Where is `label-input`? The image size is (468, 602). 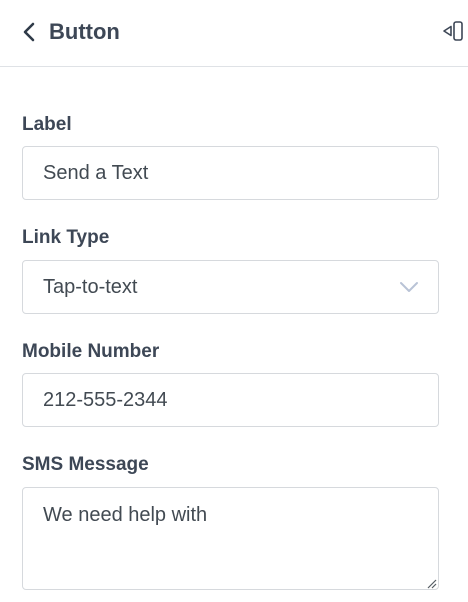
label-input is located at coordinates (230, 173).